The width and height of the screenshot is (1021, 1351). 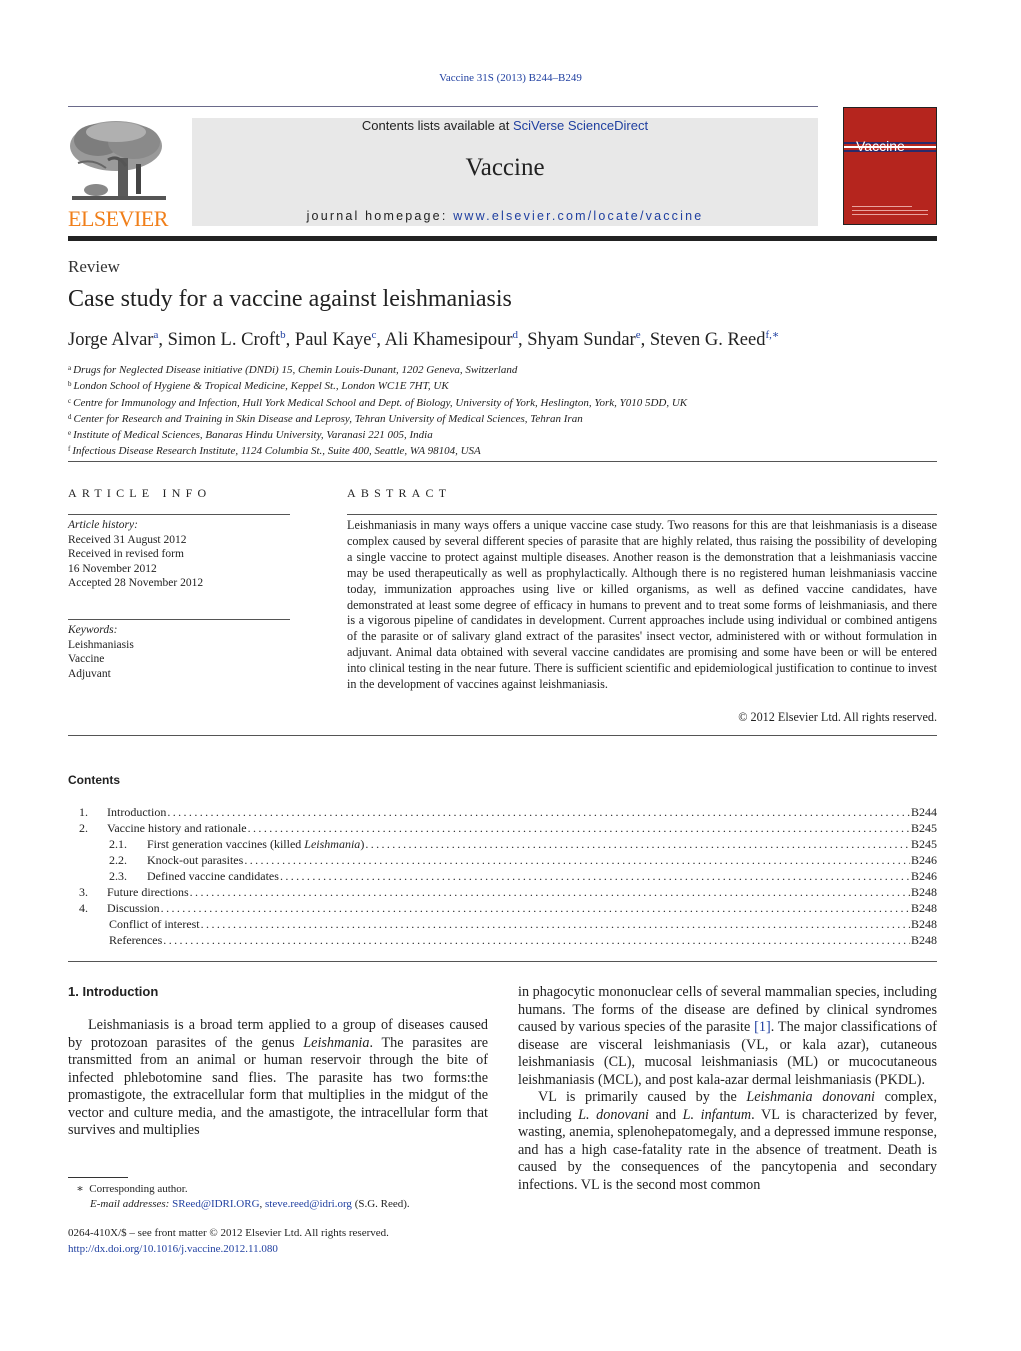 What do you see at coordinates (707, 340) in the screenshot?
I see `author-name: Steven G. Reed` at bounding box center [707, 340].